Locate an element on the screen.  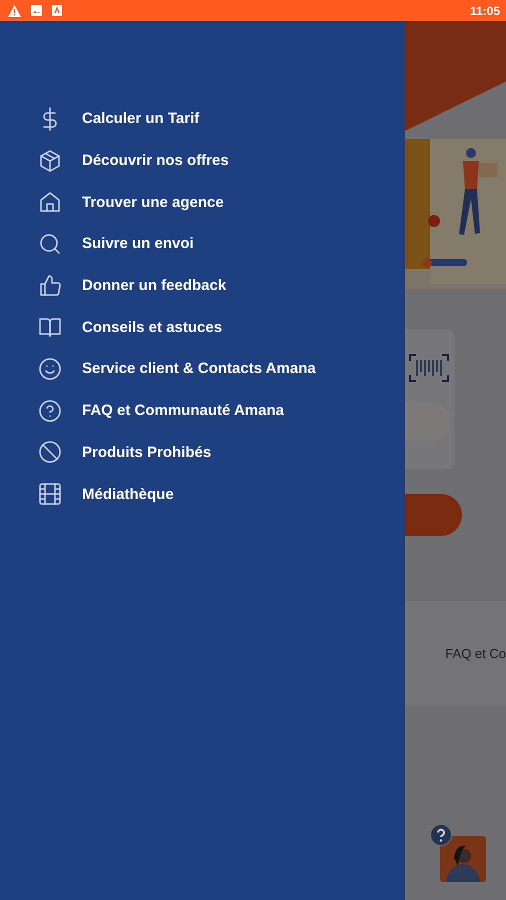
menu-item: Service client & Contacts Amana is located at coordinates (199, 369).